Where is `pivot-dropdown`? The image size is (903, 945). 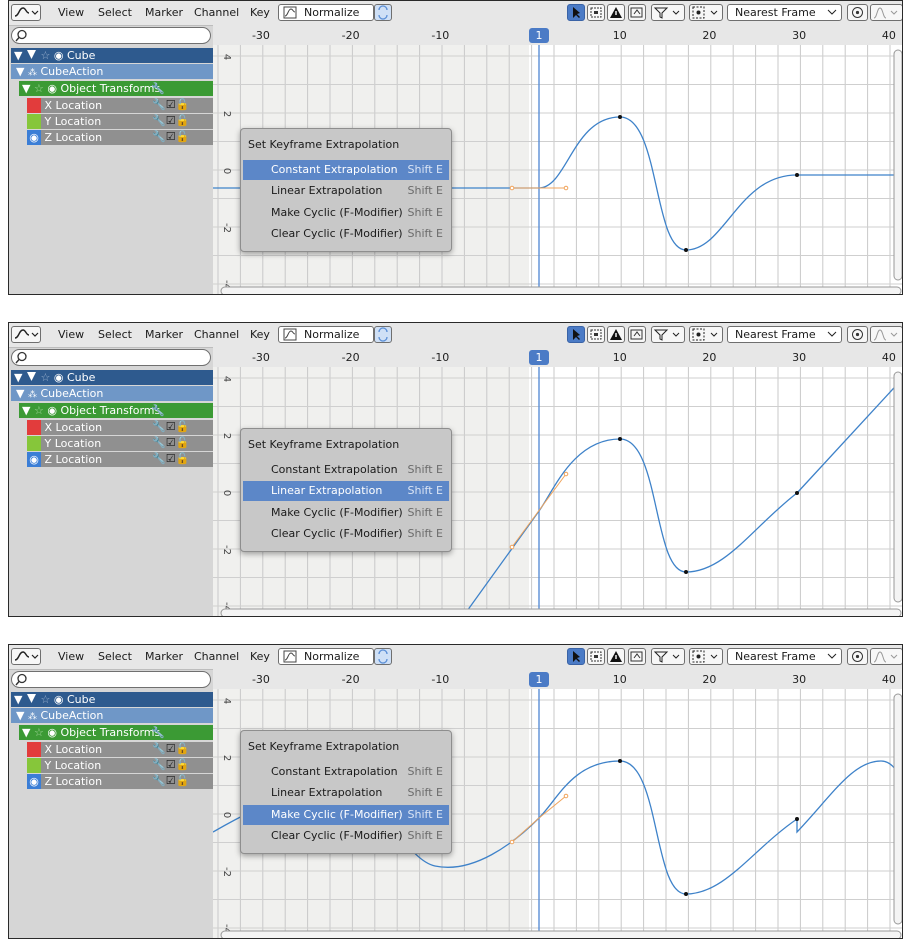 pivot-dropdown is located at coordinates (706, 334).